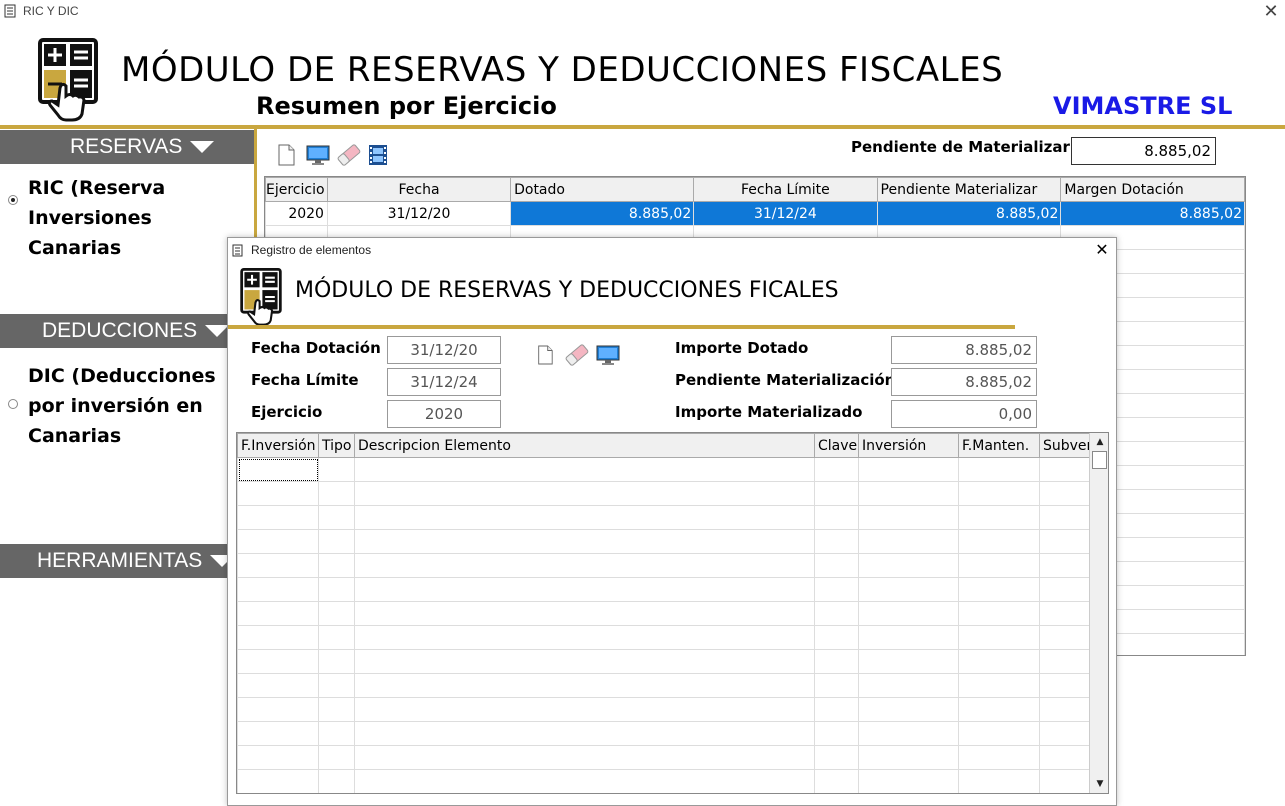  What do you see at coordinates (964, 382) in the screenshot?
I see `pendiente-materializacion-field: 8.885,02` at bounding box center [964, 382].